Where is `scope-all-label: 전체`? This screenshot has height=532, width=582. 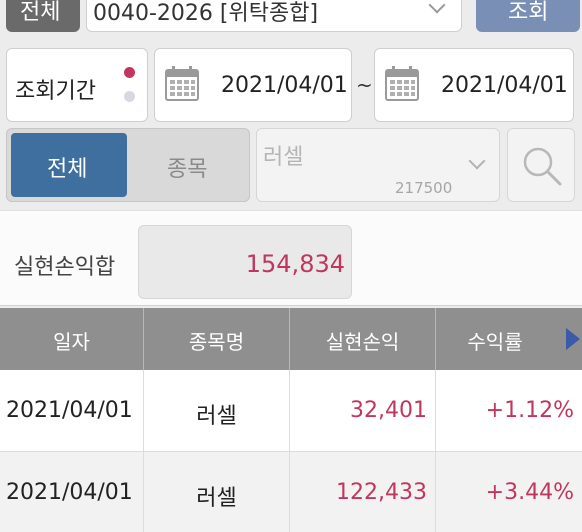
scope-all-label: 전체 is located at coordinates (67, 169).